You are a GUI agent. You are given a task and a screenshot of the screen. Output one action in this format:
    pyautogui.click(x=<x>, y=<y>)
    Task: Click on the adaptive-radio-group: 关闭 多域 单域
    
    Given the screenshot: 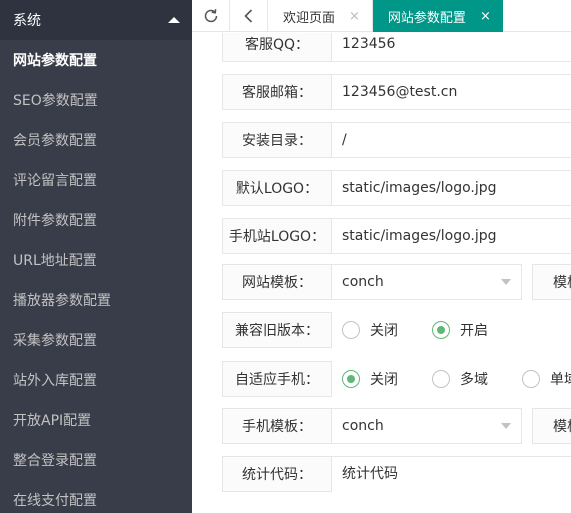 What is the action you would take?
    pyautogui.click(x=451, y=379)
    